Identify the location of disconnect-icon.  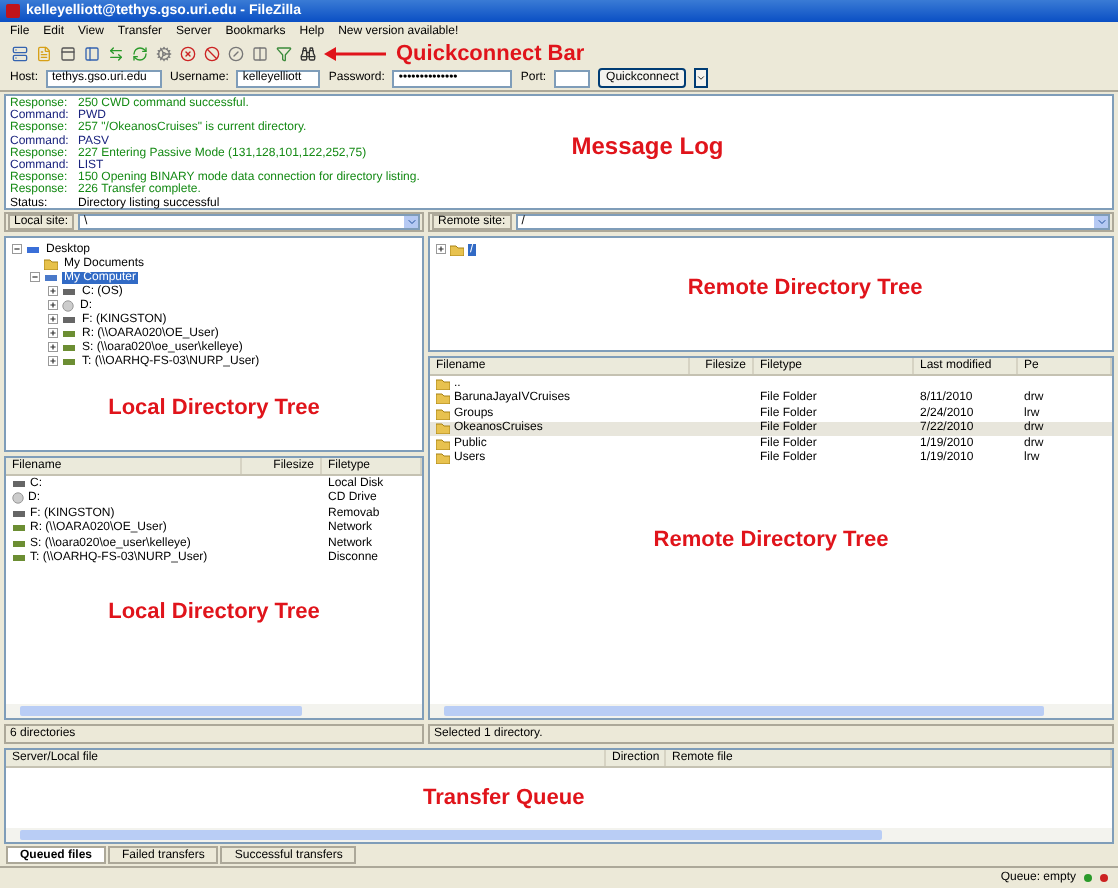
(236, 53).